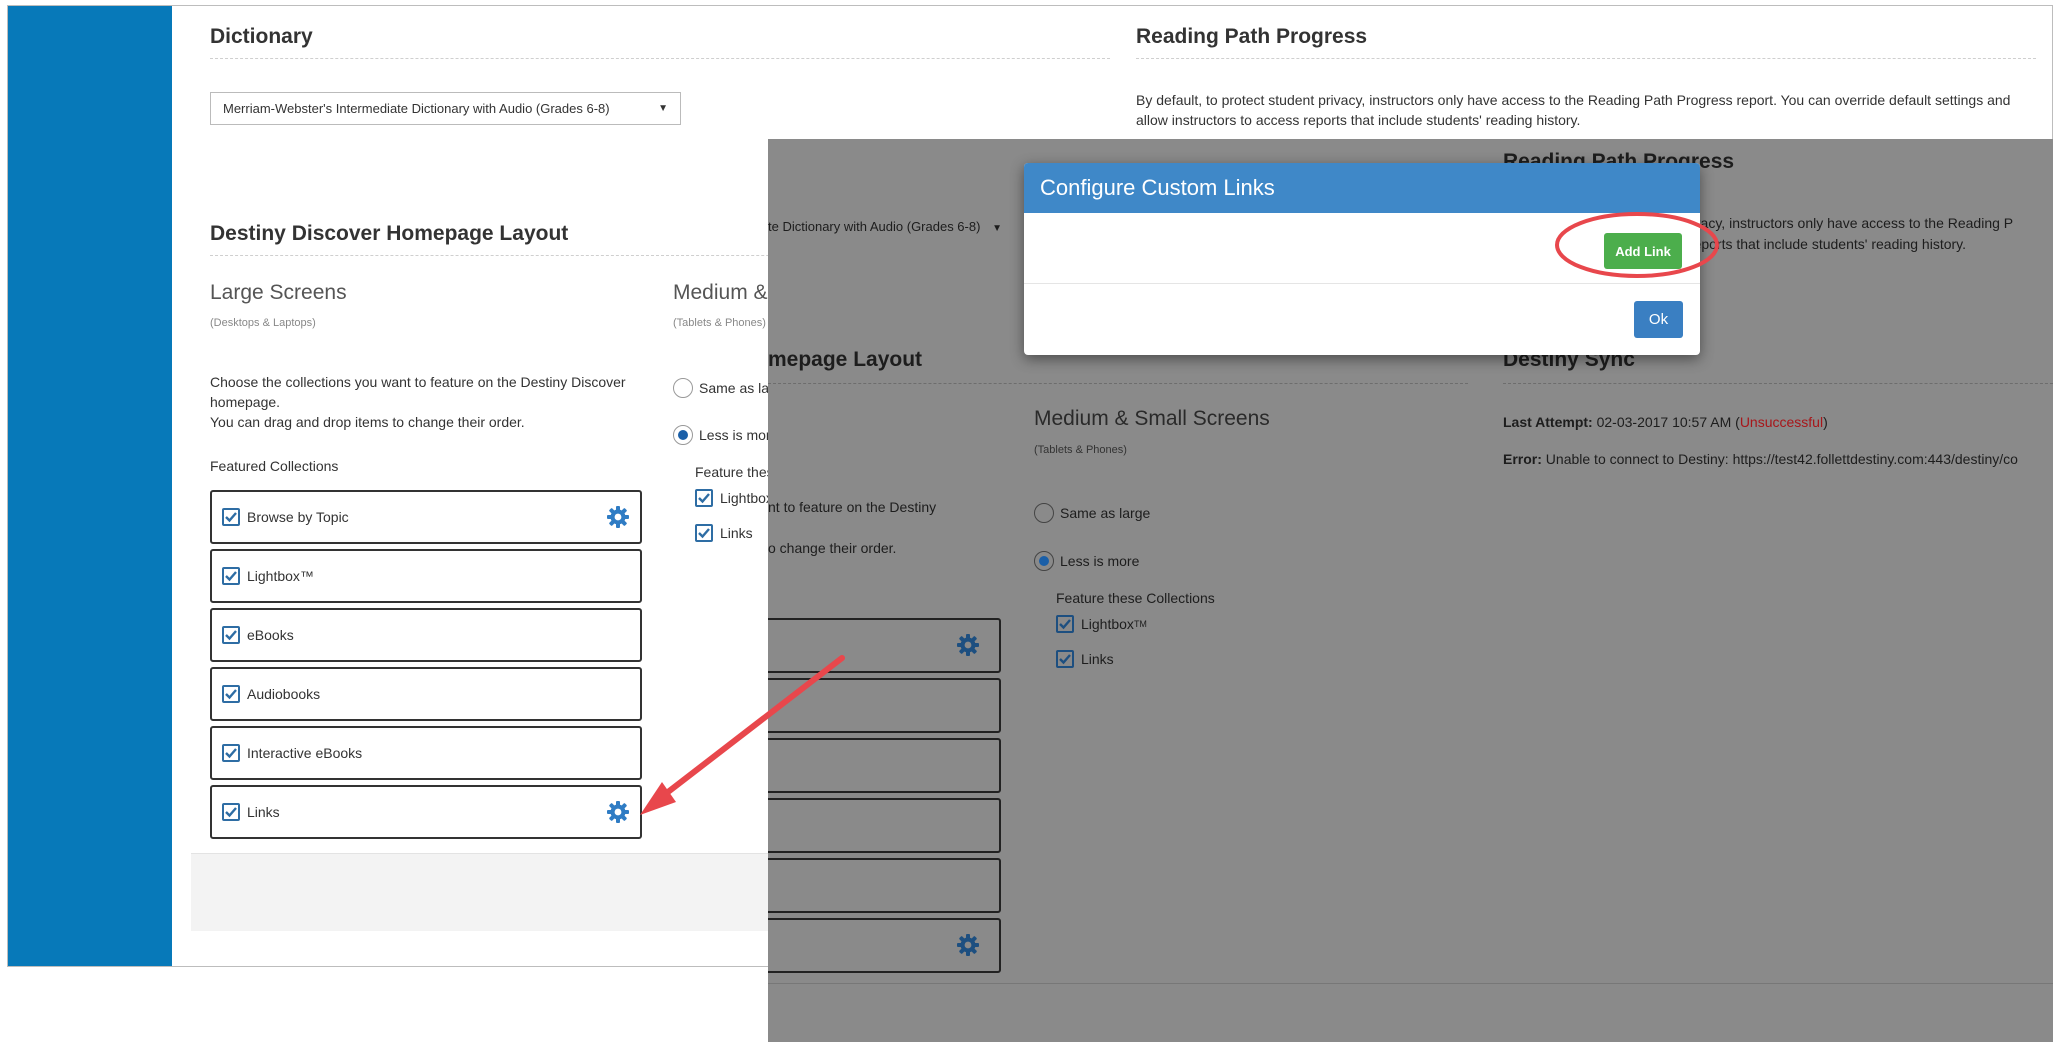  Describe the element at coordinates (748, 730) in the screenshot. I see `annotation-arrow-line` at that location.